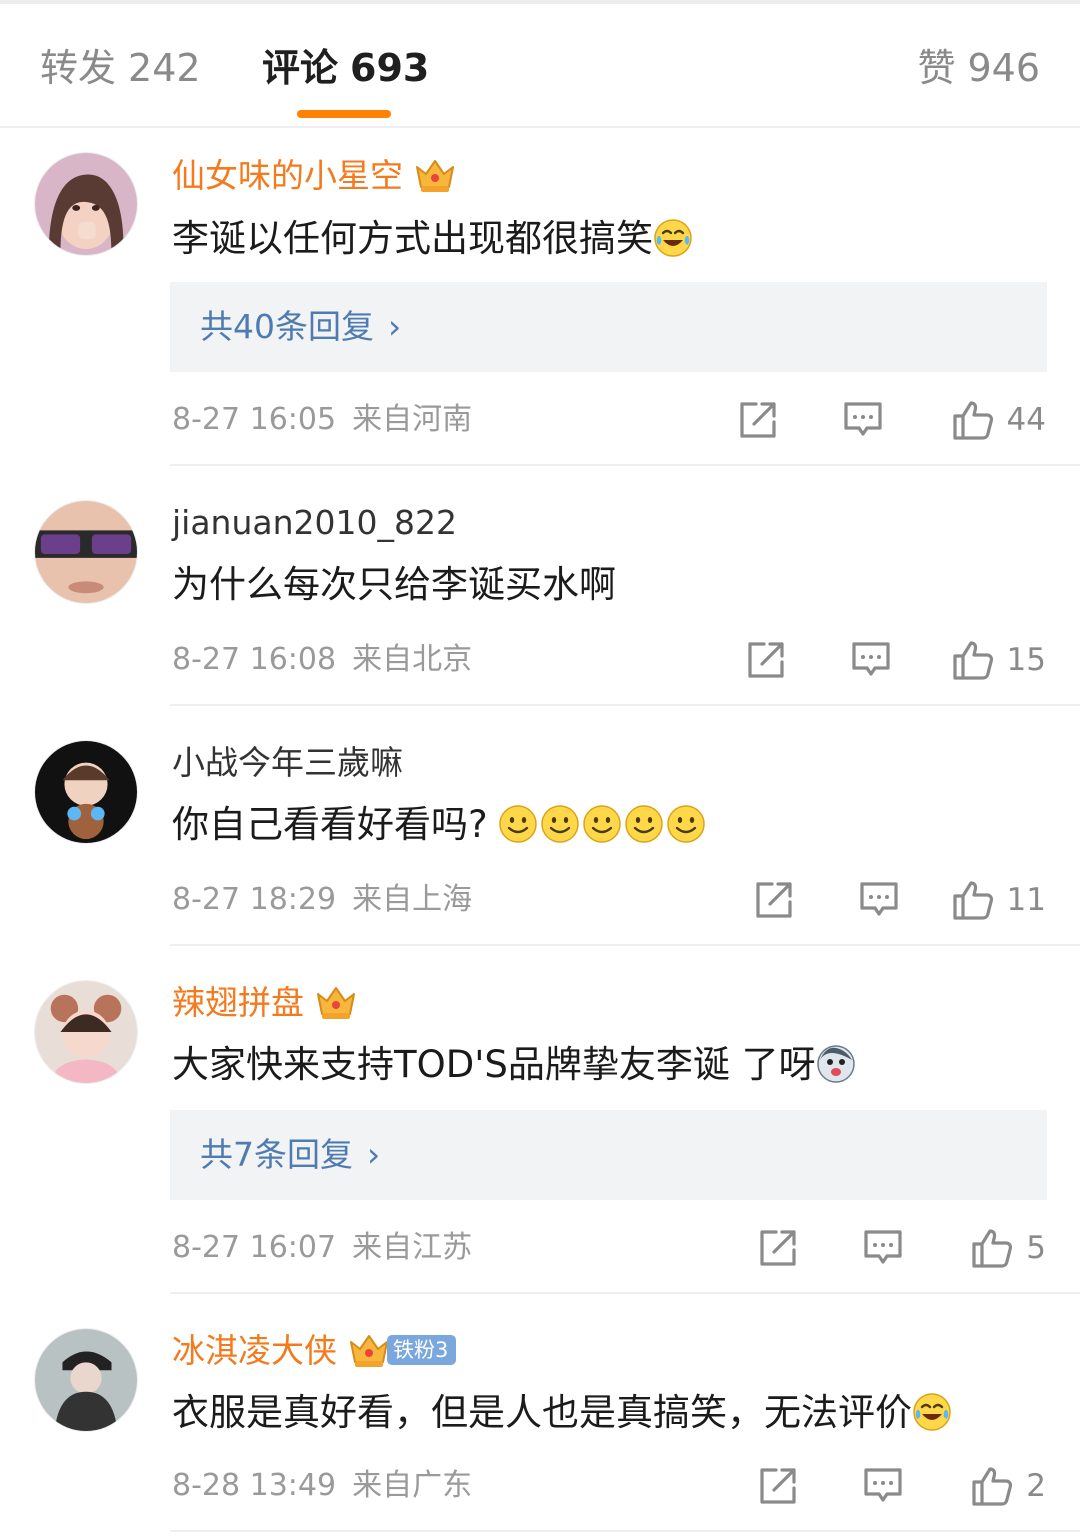 The image size is (1080, 1539). I want to click on username: 冰淇凌大侠 铁粉3, so click(314, 1351).